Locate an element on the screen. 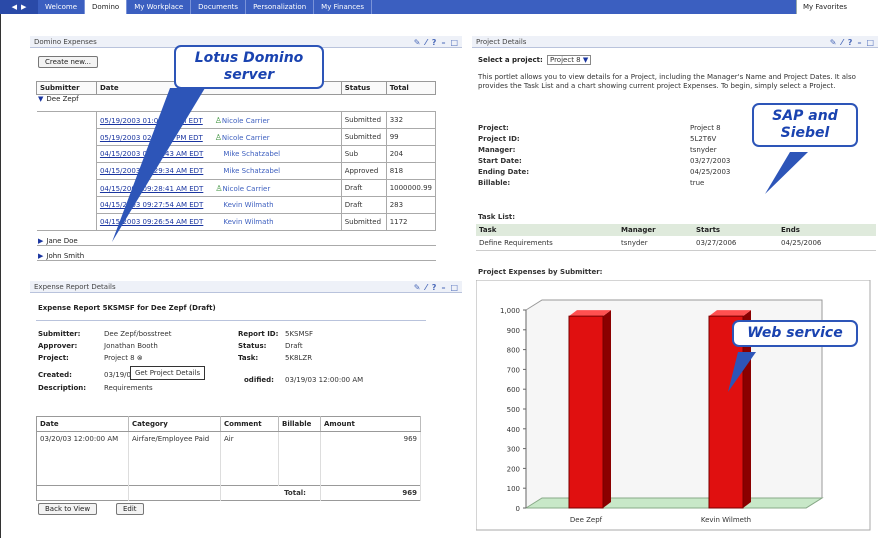 The height and width of the screenshot is (538, 878). sap-callout-pointer is located at coordinates (786, 173).